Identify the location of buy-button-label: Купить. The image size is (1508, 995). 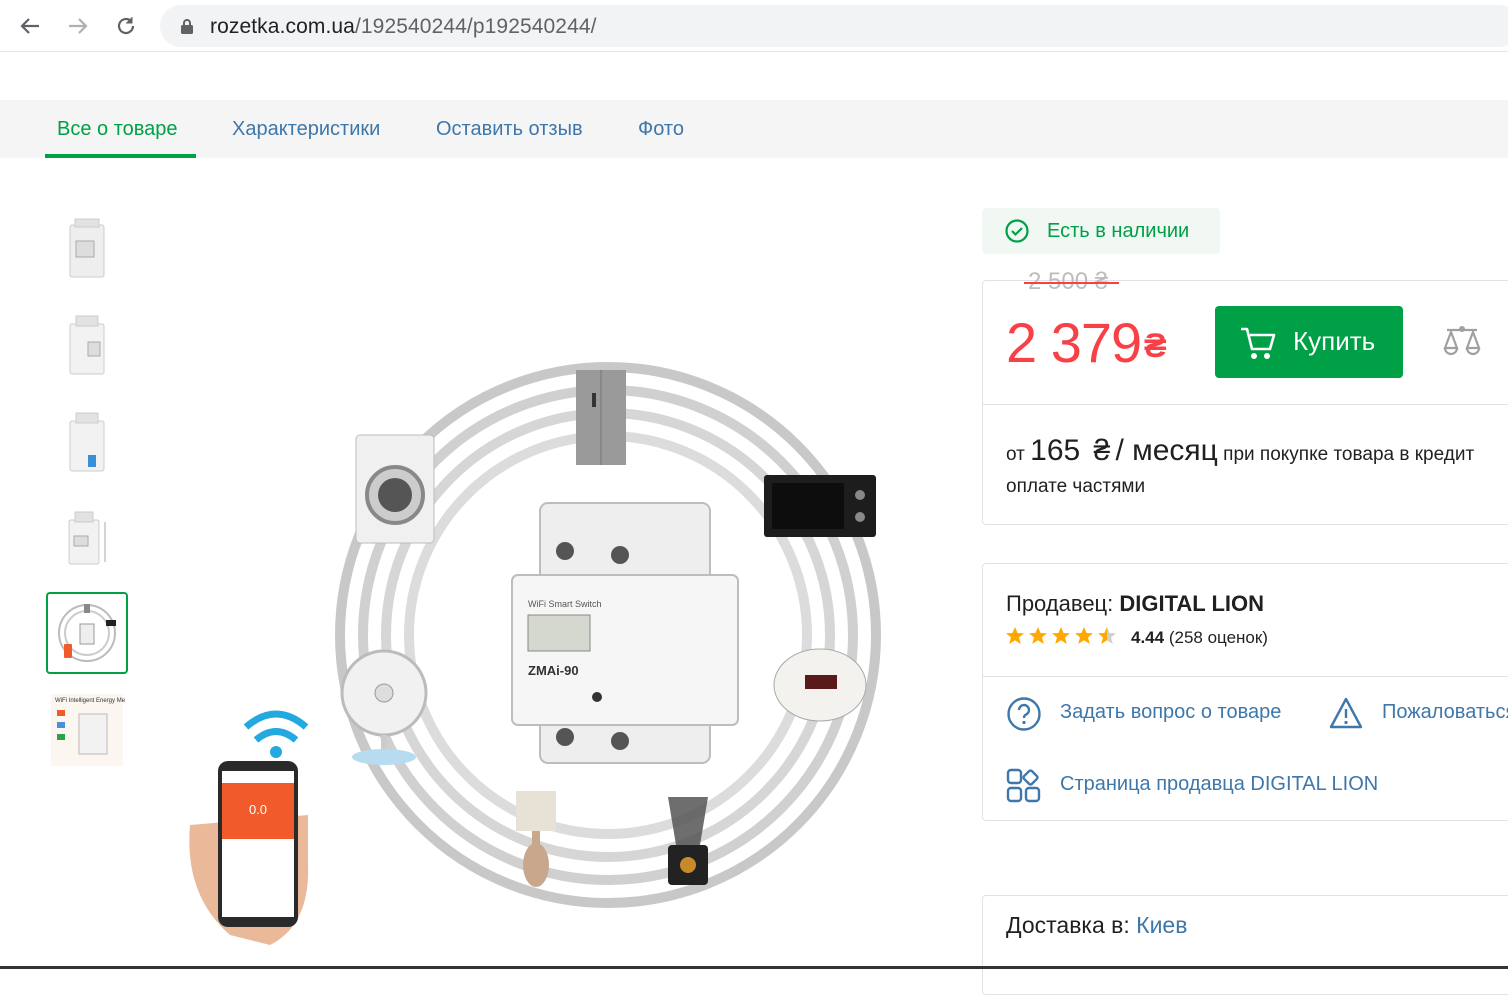
(1334, 341).